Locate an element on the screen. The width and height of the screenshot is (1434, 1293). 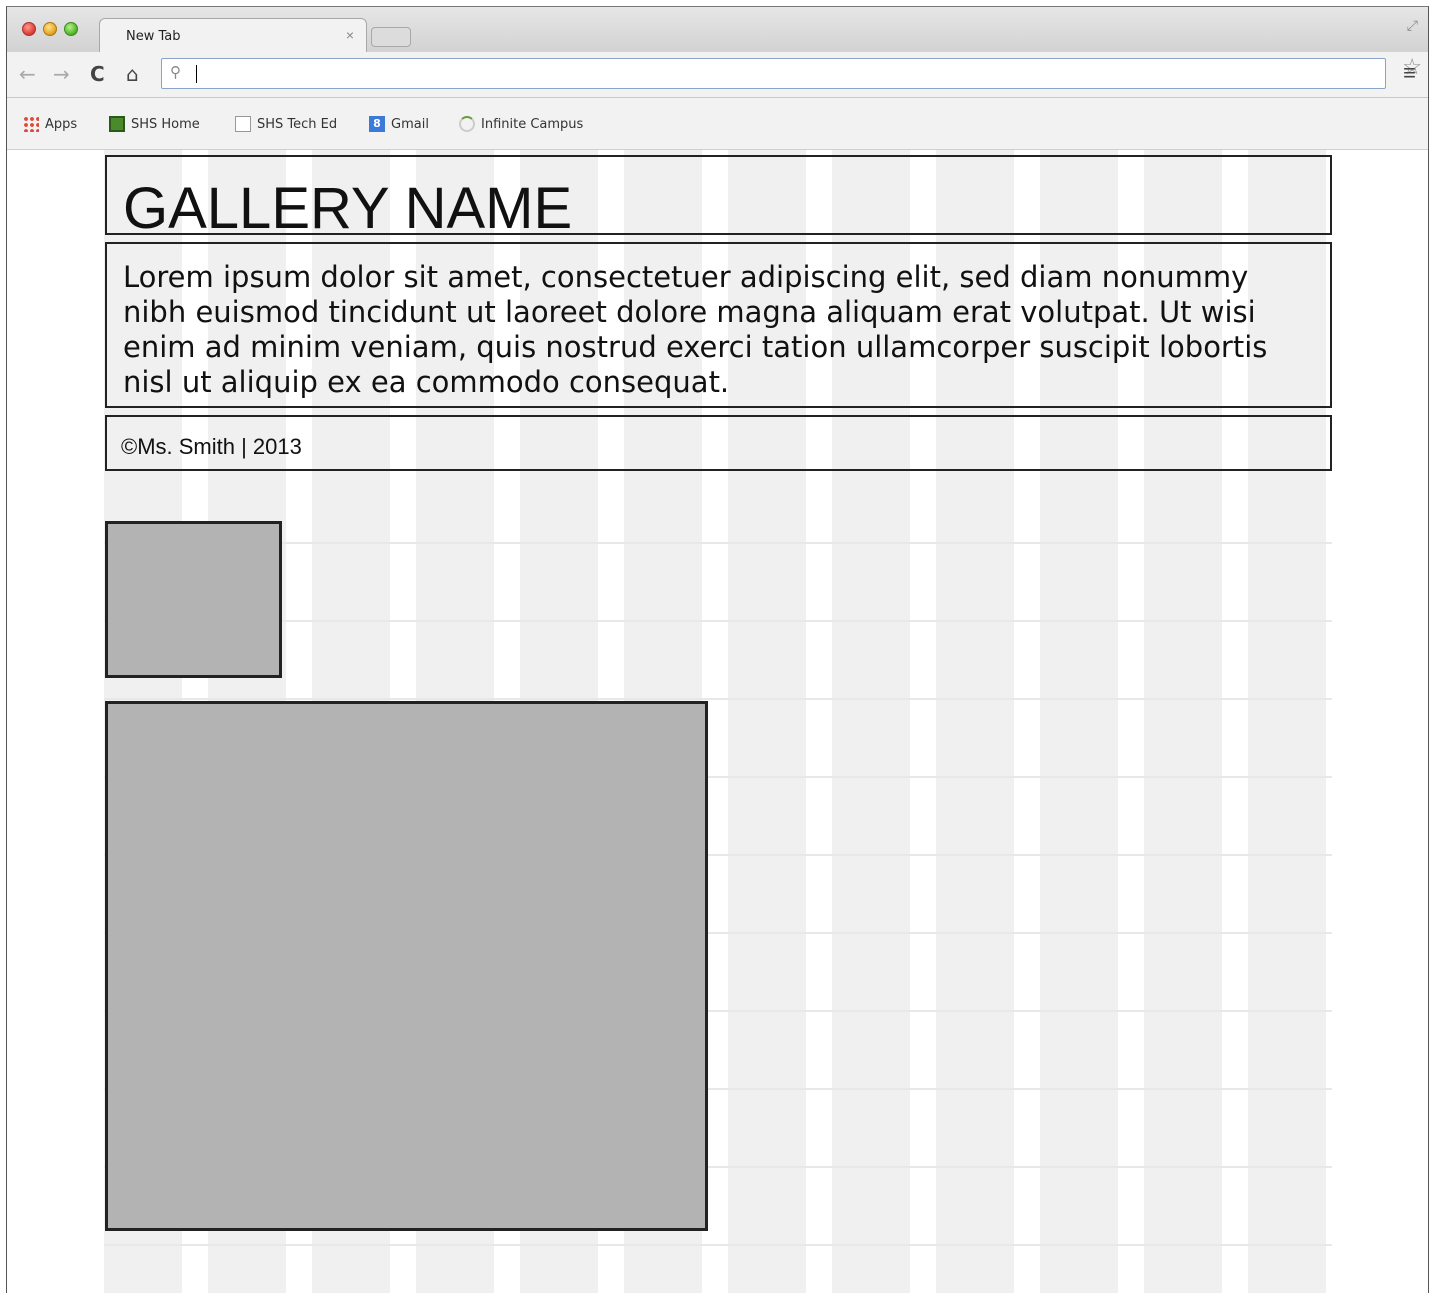
text-caret is located at coordinates (196, 74).